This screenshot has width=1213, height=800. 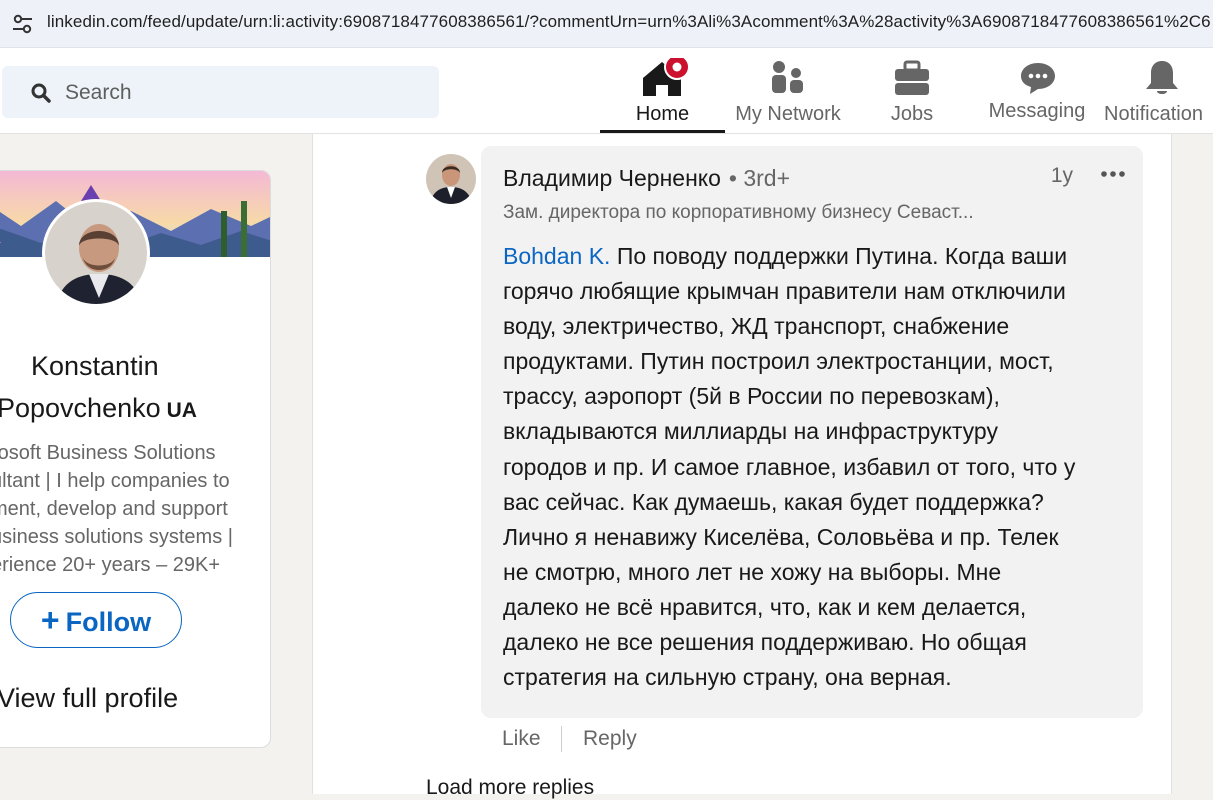 What do you see at coordinates (912, 114) in the screenshot?
I see `nav-label-jobs: Jobs` at bounding box center [912, 114].